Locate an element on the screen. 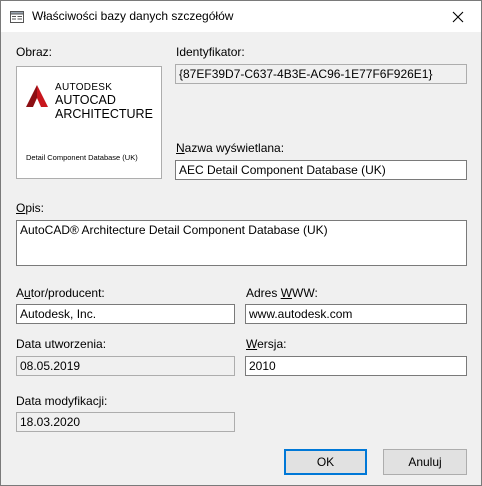 Image resolution: width=482 pixels, height=486 pixels. website-label-text: WW: is located at coordinates (305, 293).